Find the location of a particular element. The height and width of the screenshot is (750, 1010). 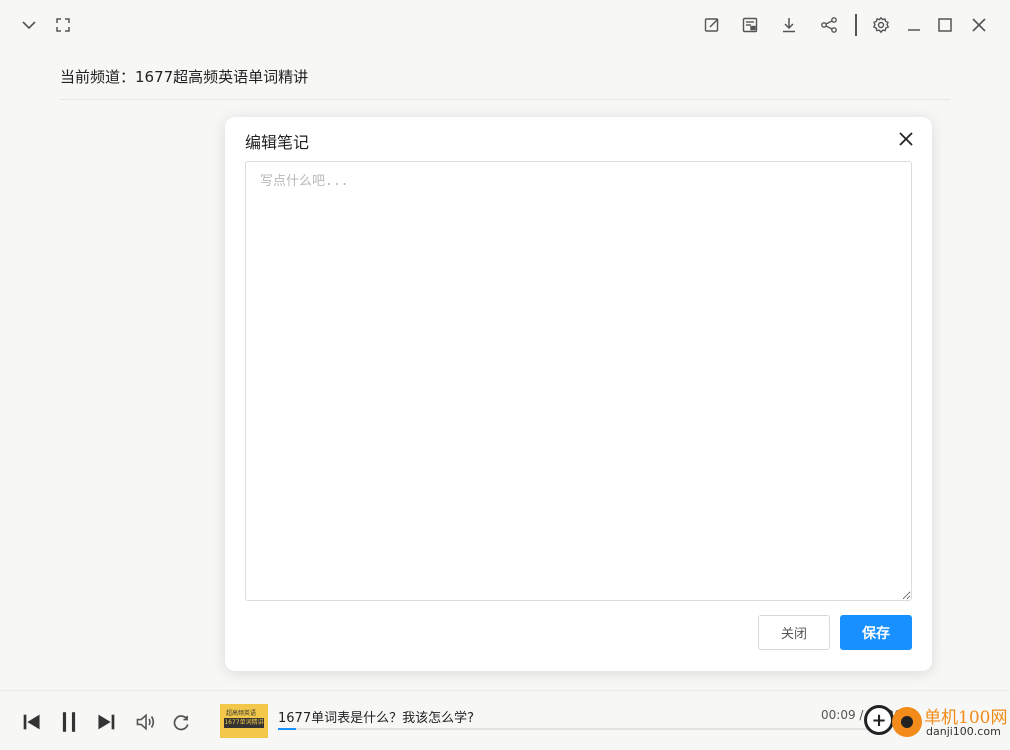

download-icon is located at coordinates (789, 25).